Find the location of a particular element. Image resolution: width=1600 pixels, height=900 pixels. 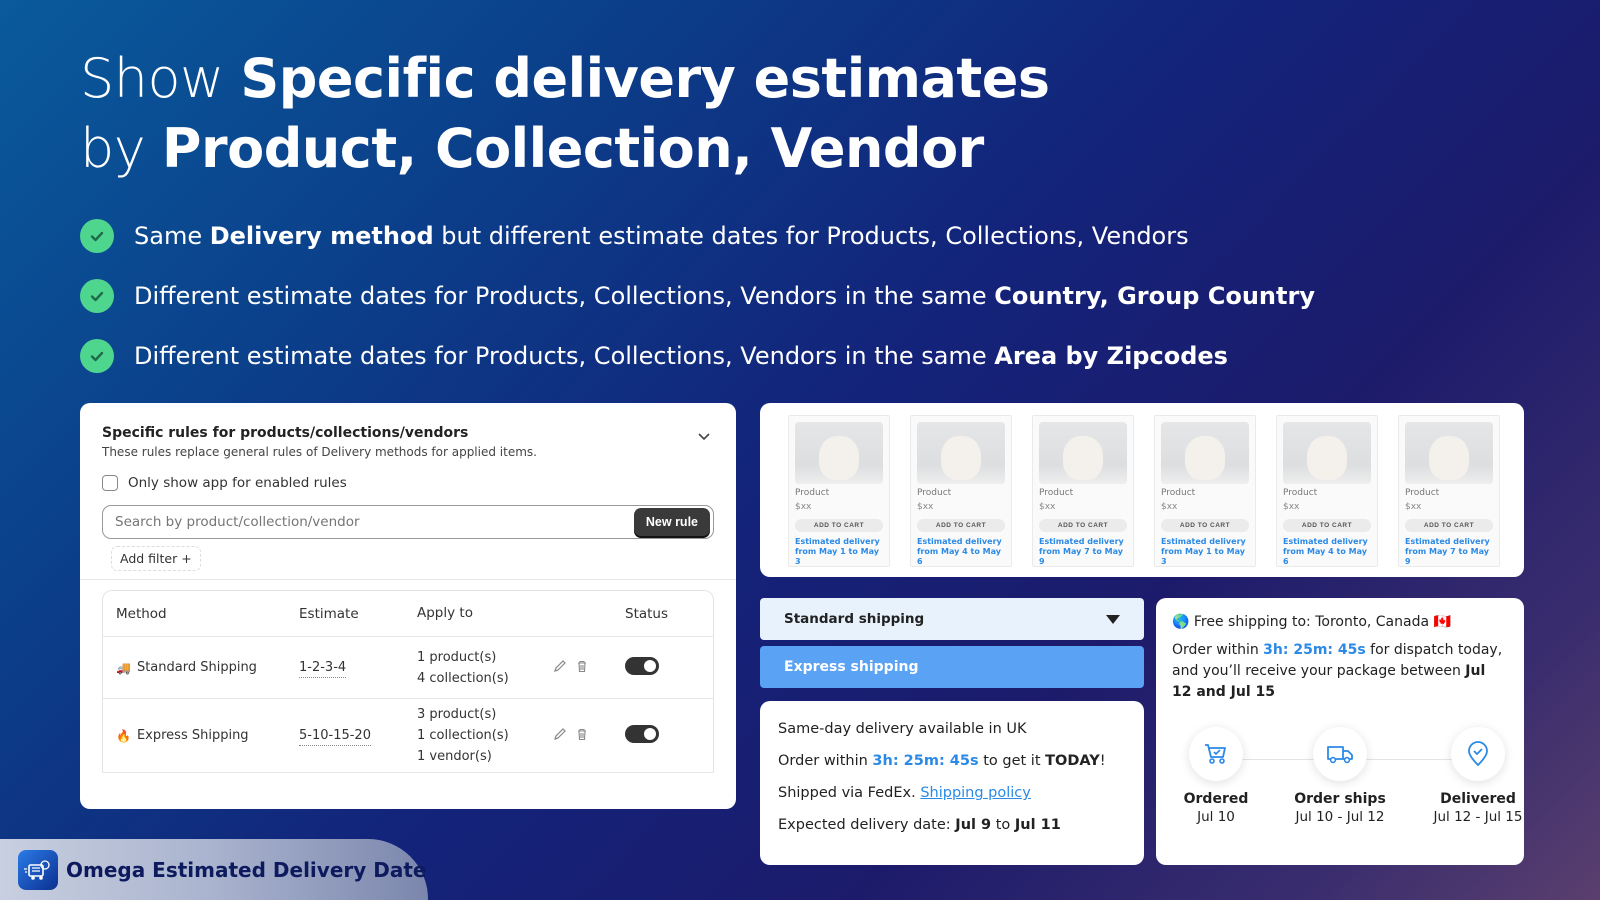

free-shipping-line: 🌎 Free shipping to: Toronto, Canada 🇨🇦 is located at coordinates (1311, 622).